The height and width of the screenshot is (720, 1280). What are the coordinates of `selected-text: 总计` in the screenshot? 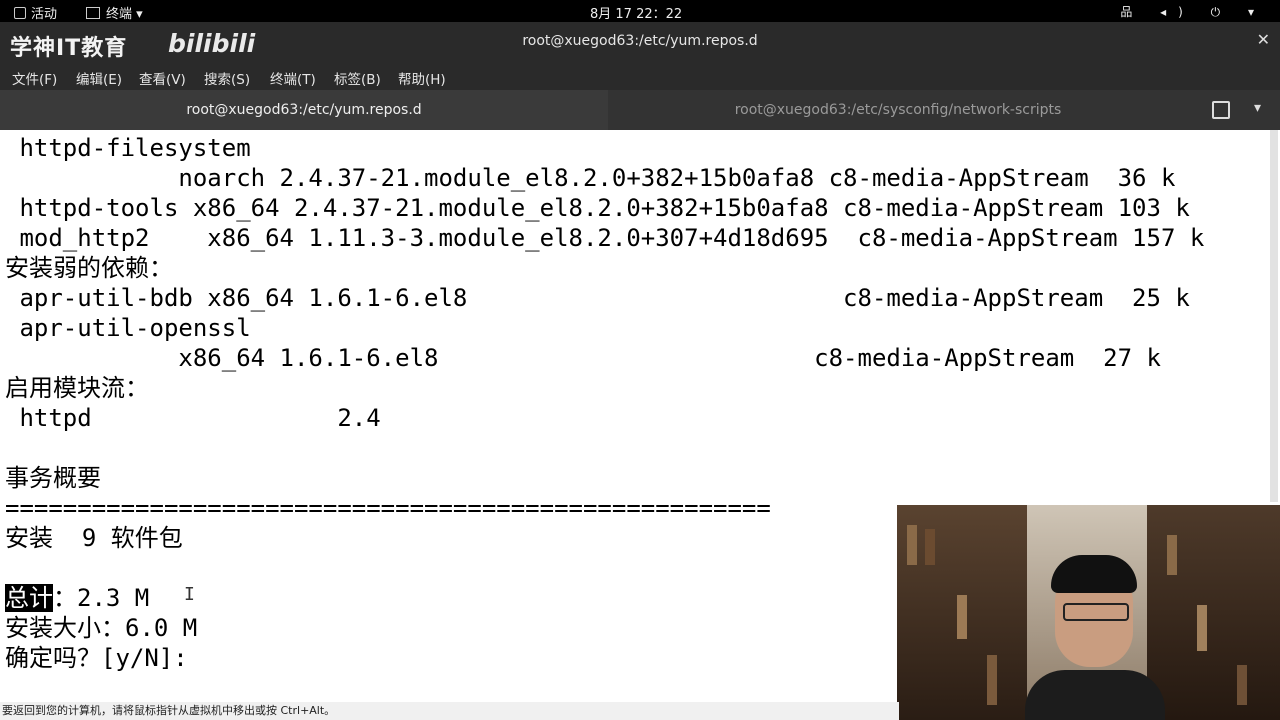 It's located at (29, 598).